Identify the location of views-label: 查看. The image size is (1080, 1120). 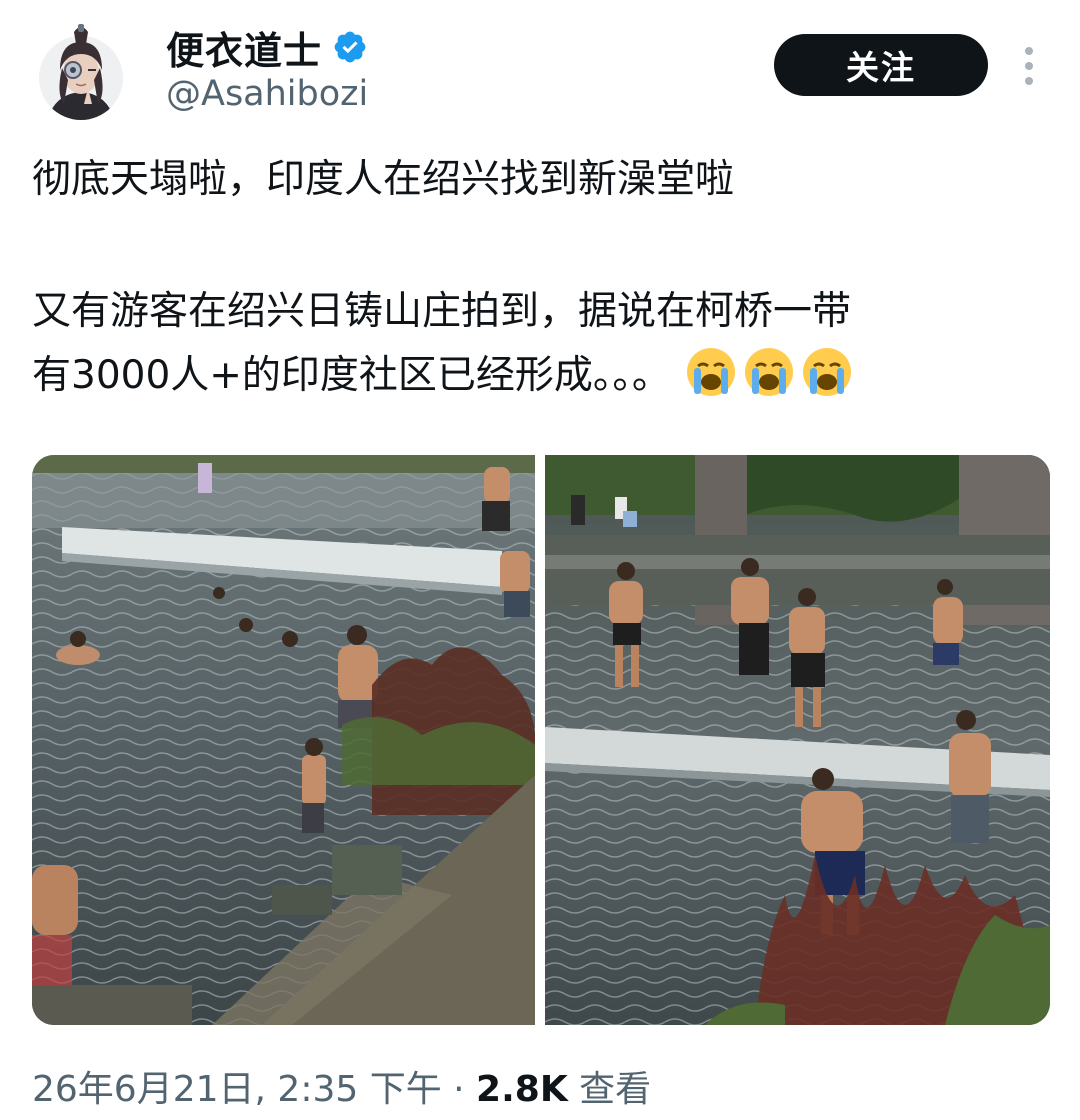
(609, 1089).